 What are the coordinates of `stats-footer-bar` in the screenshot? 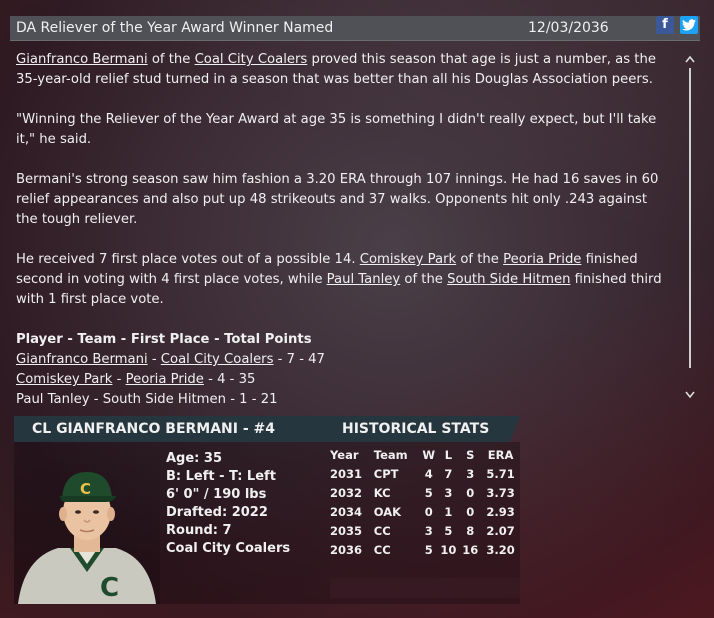 It's located at (425, 588).